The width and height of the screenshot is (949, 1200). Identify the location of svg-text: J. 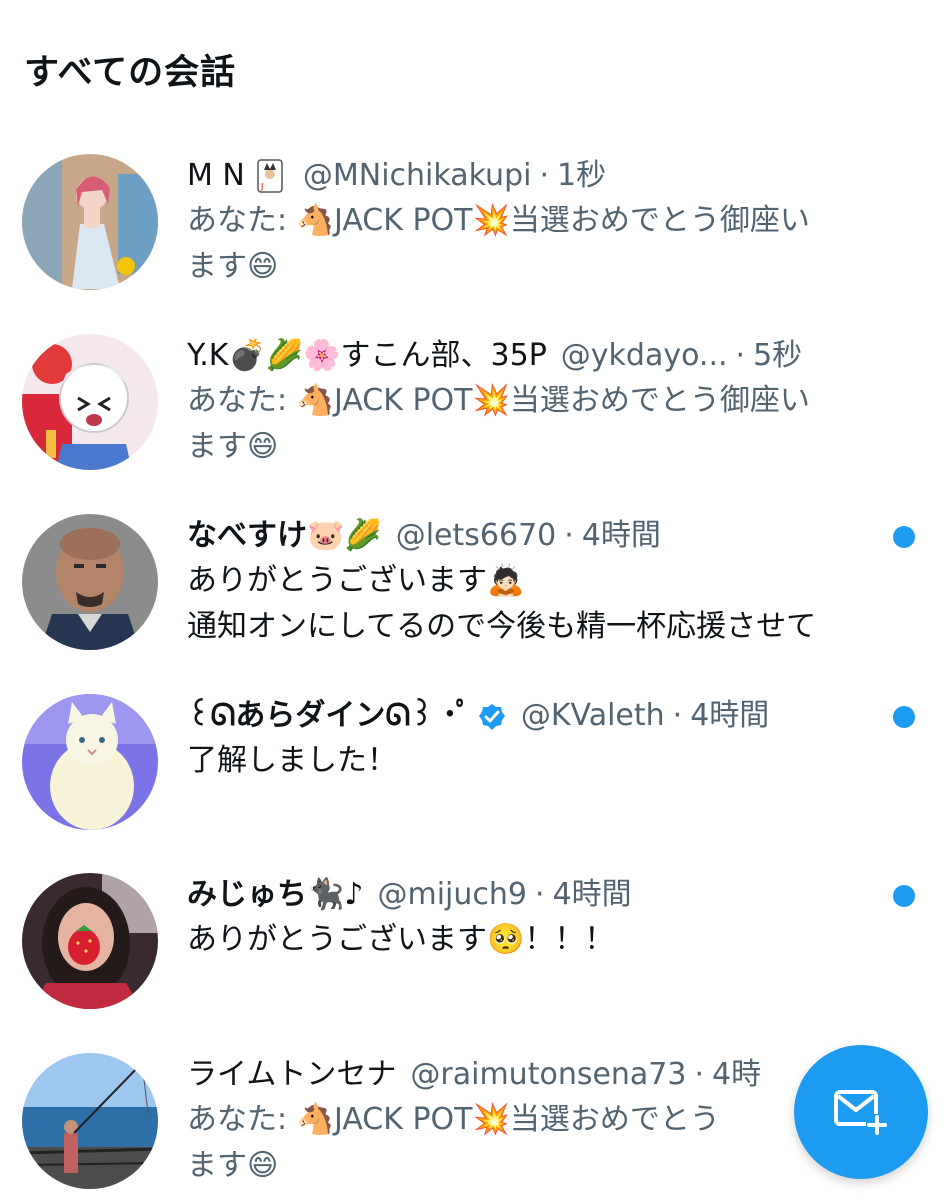
(261, 186).